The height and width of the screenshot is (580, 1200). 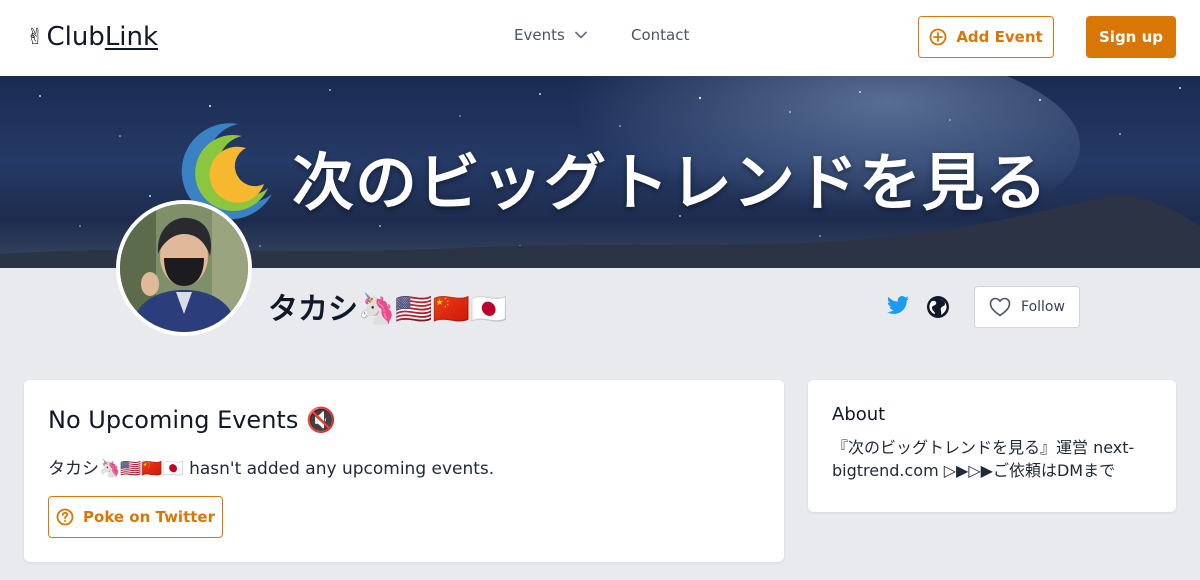 I want to click on heart-icon, so click(x=1000, y=307).